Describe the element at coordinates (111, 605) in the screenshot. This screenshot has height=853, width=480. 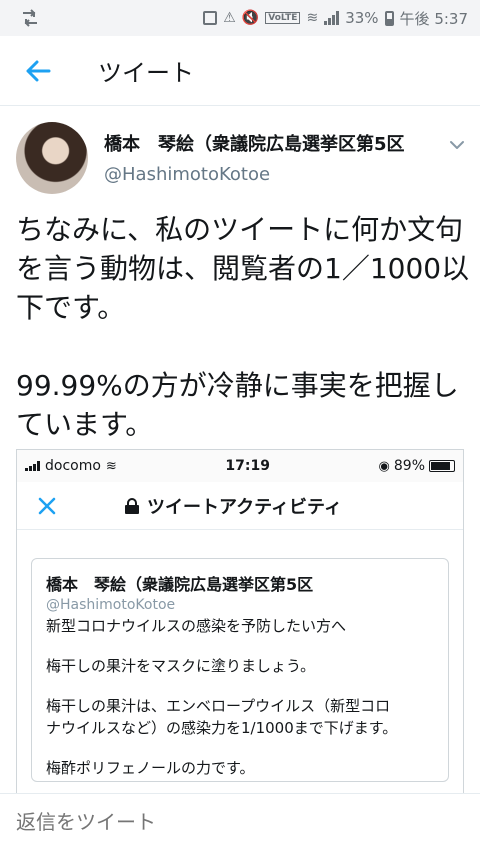
I see `embedded-author-handle: @HashimotoKotoe` at that location.